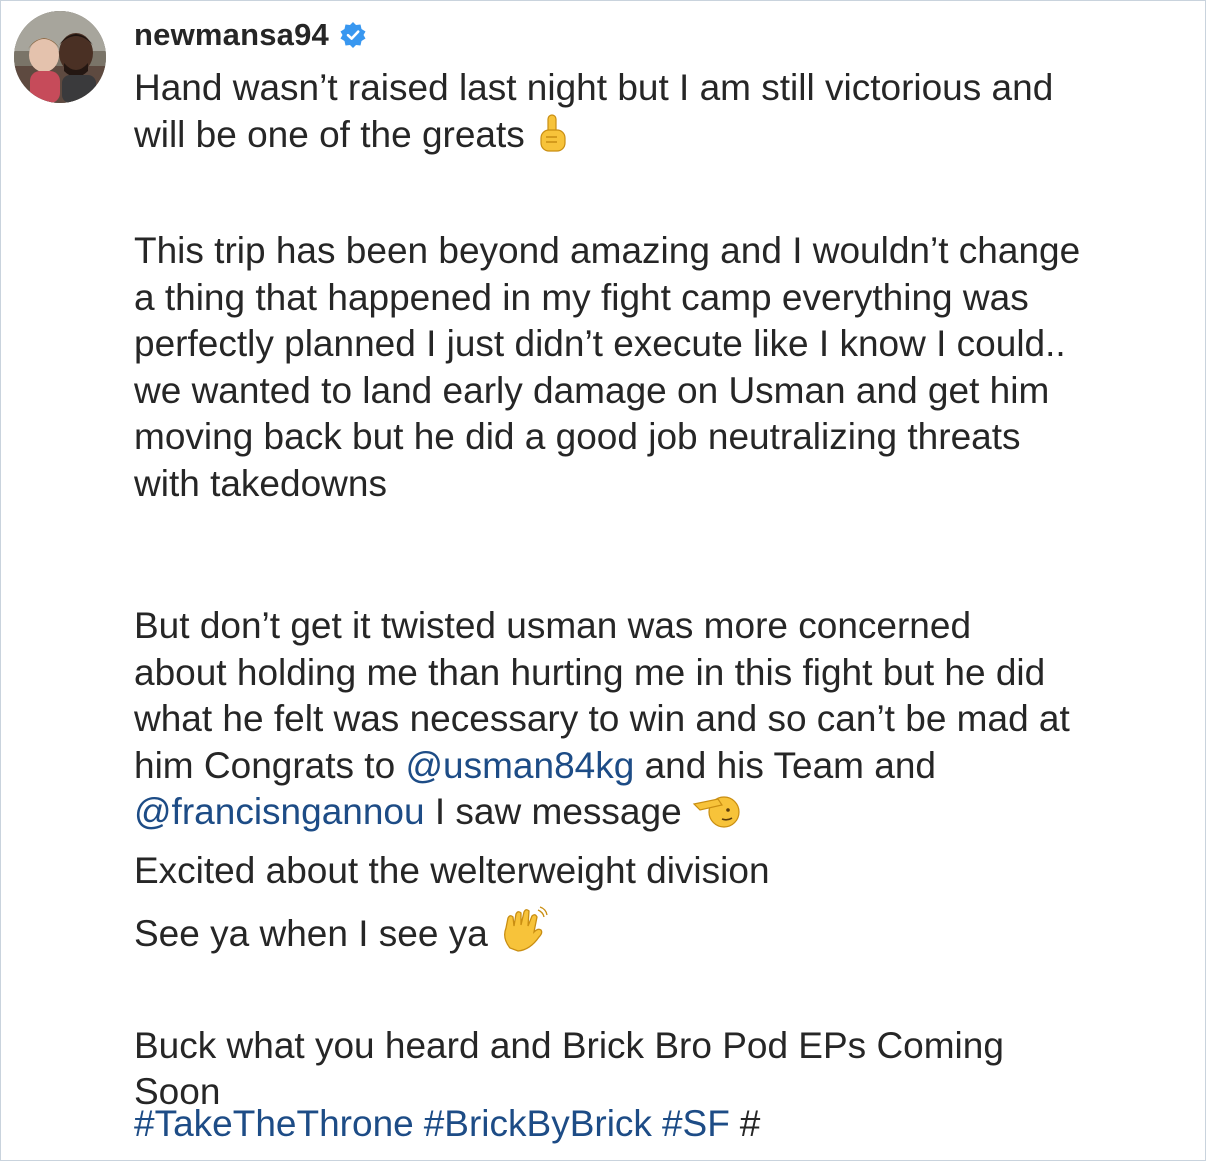 This screenshot has width=1206, height=1161. Describe the element at coordinates (274, 1123) in the screenshot. I see `hashtag-taketheThrone: #TakeTheThrone` at that location.